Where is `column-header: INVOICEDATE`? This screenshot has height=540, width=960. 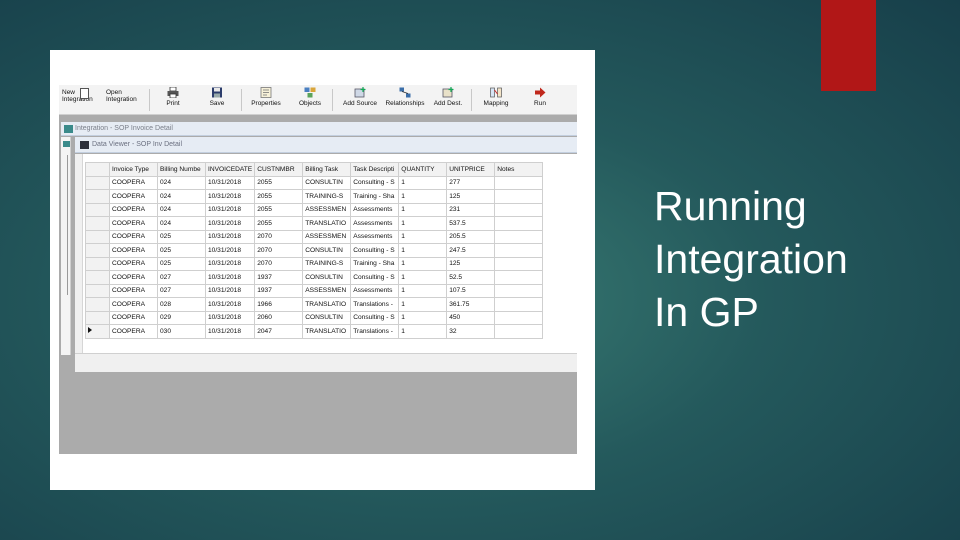 column-header: INVOICEDATE is located at coordinates (230, 169).